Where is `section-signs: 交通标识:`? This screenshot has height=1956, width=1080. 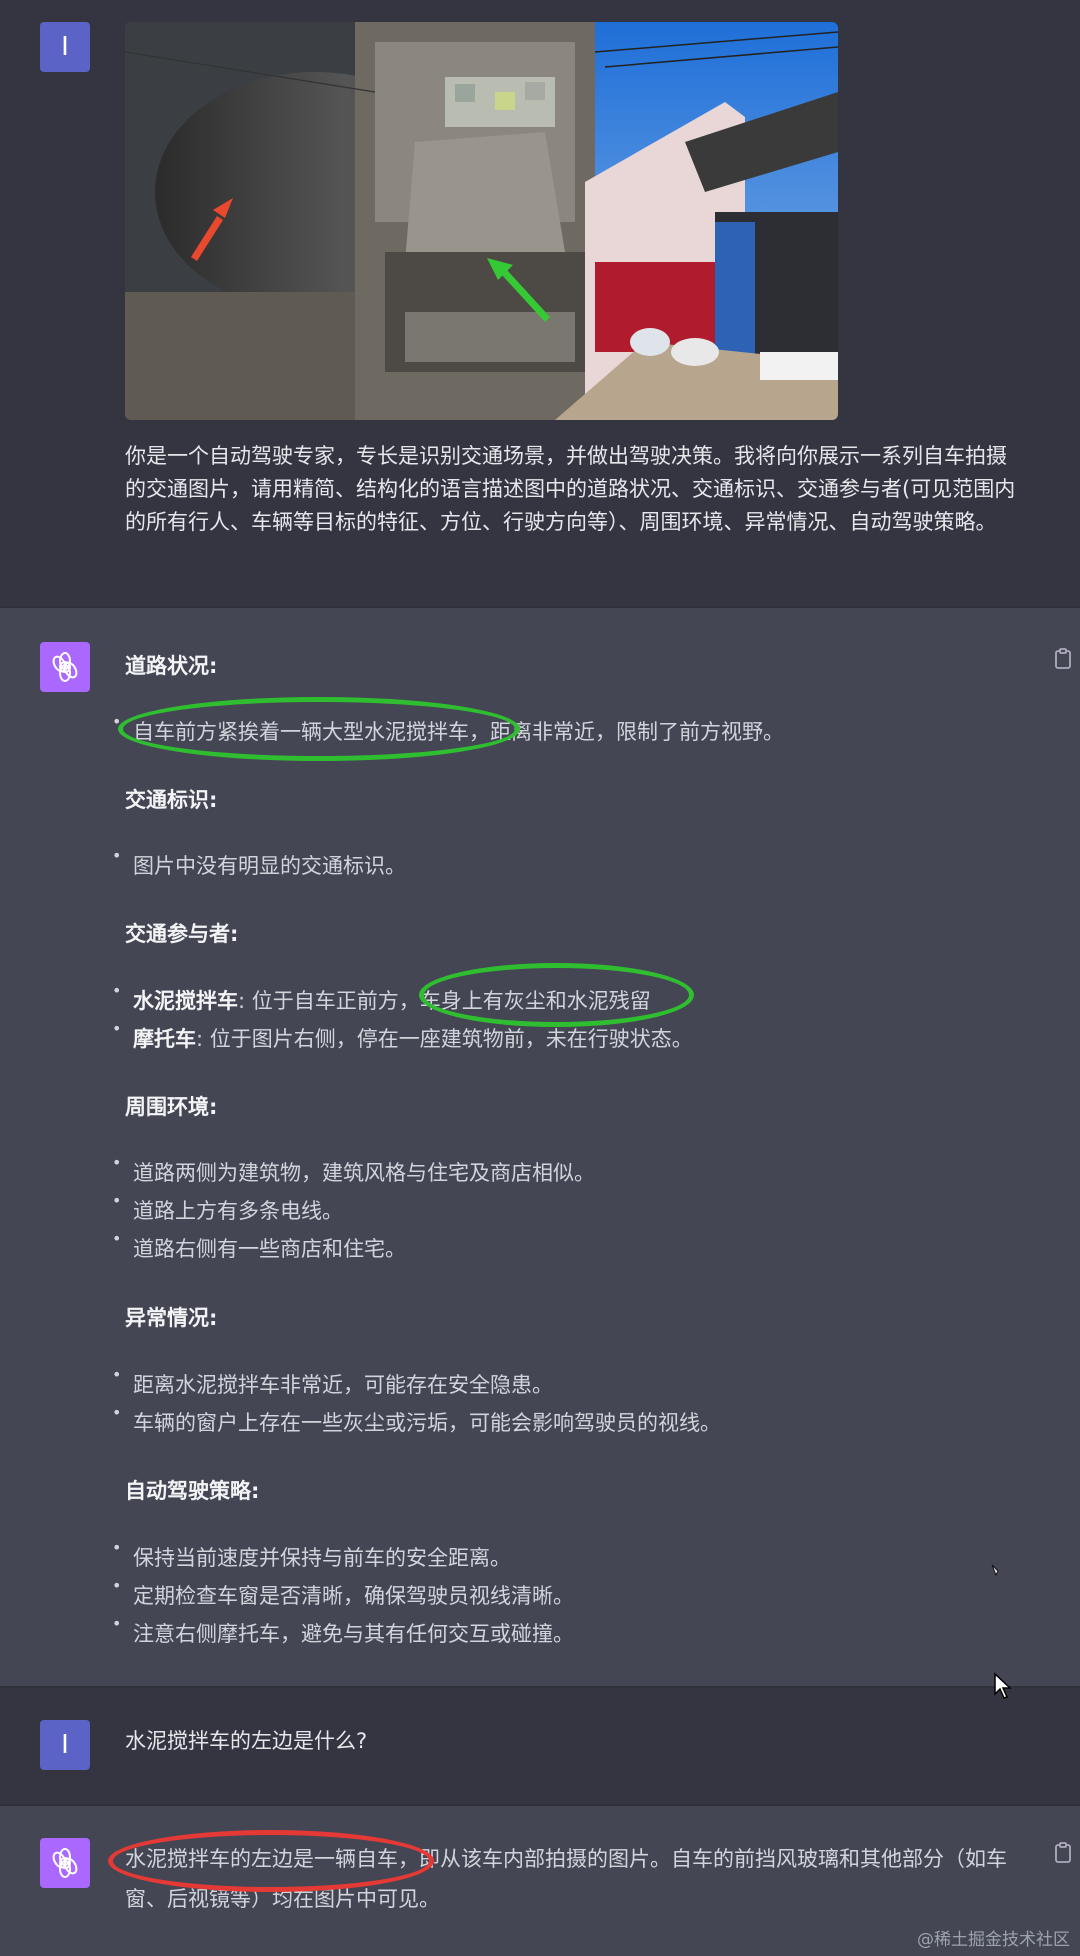 section-signs: 交通标识: is located at coordinates (171, 800).